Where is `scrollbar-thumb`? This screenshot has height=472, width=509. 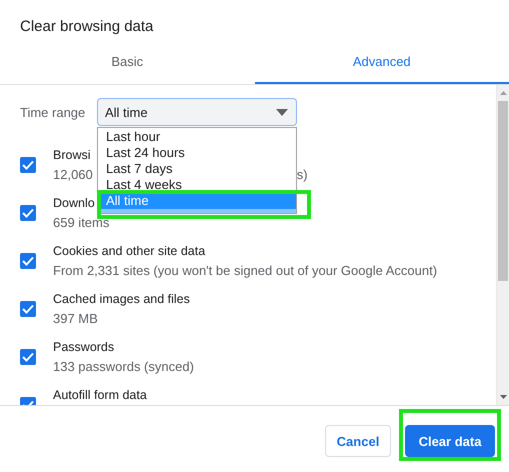 scrollbar-thumb is located at coordinates (503, 191).